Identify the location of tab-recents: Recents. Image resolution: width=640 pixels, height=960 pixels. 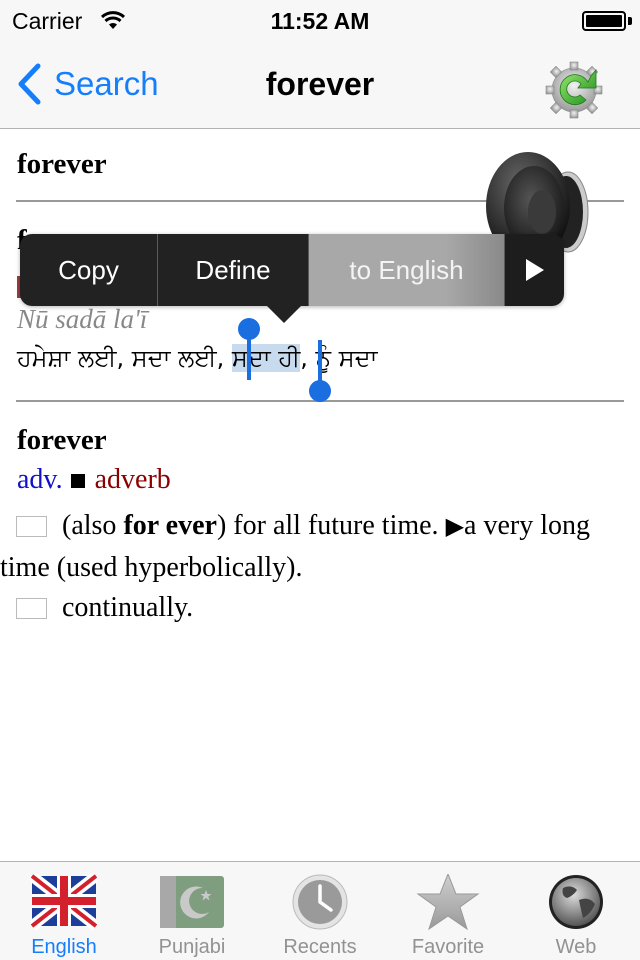
(320, 911).